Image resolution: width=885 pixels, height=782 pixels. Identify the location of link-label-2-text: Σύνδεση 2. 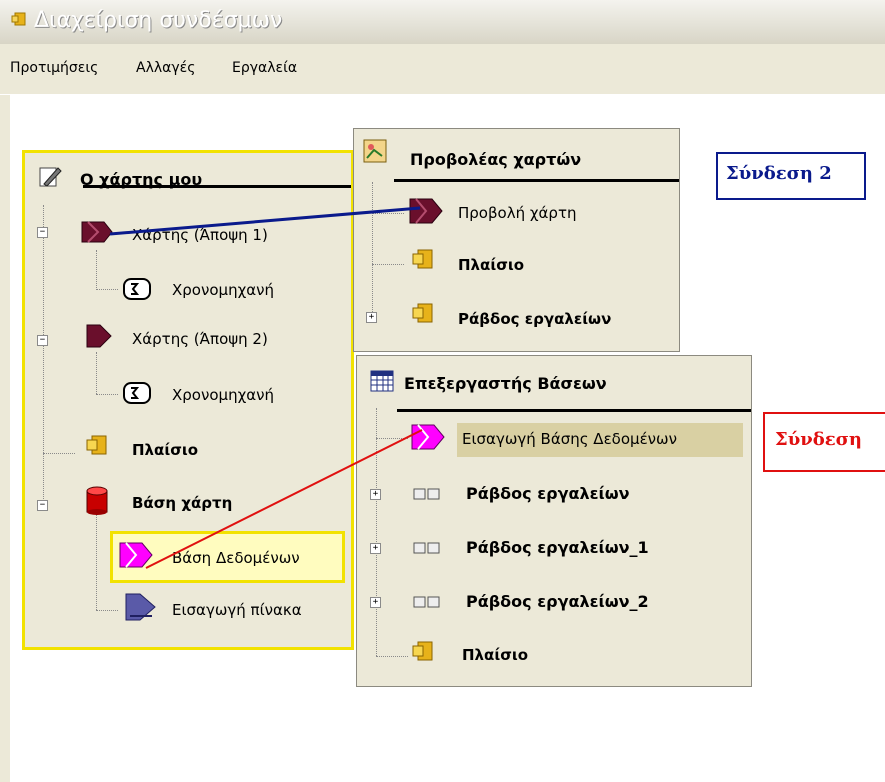
(779, 173).